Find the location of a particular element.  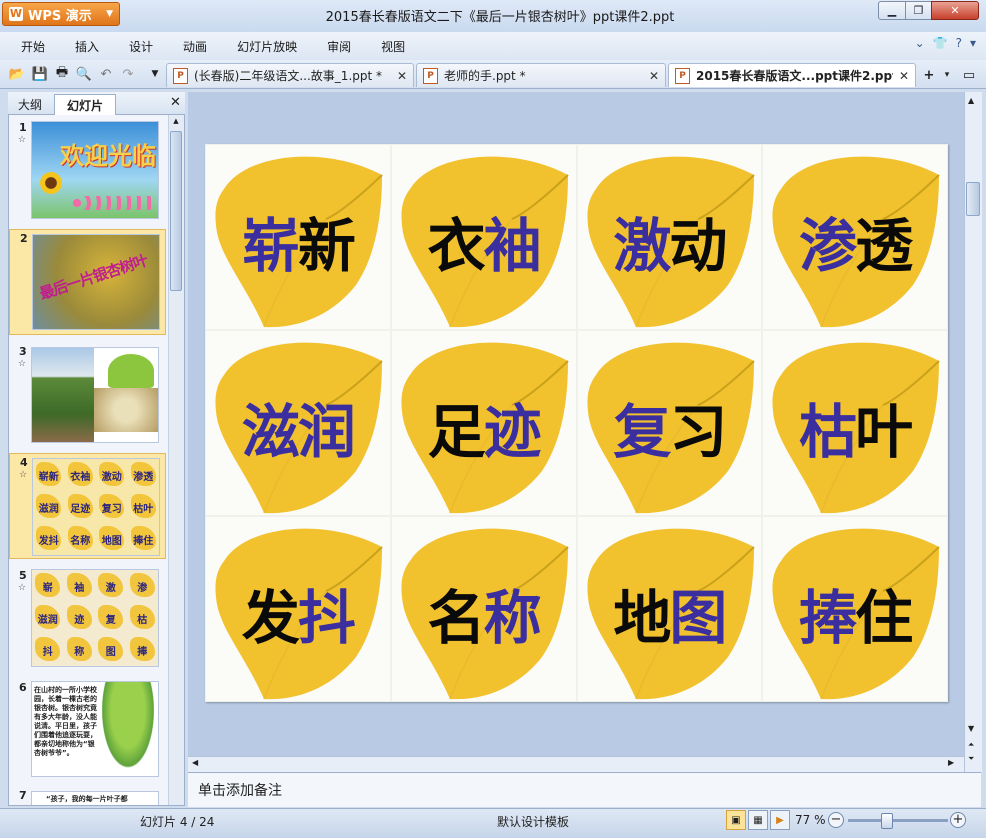

slideshow-button: ▶ is located at coordinates (780, 820).